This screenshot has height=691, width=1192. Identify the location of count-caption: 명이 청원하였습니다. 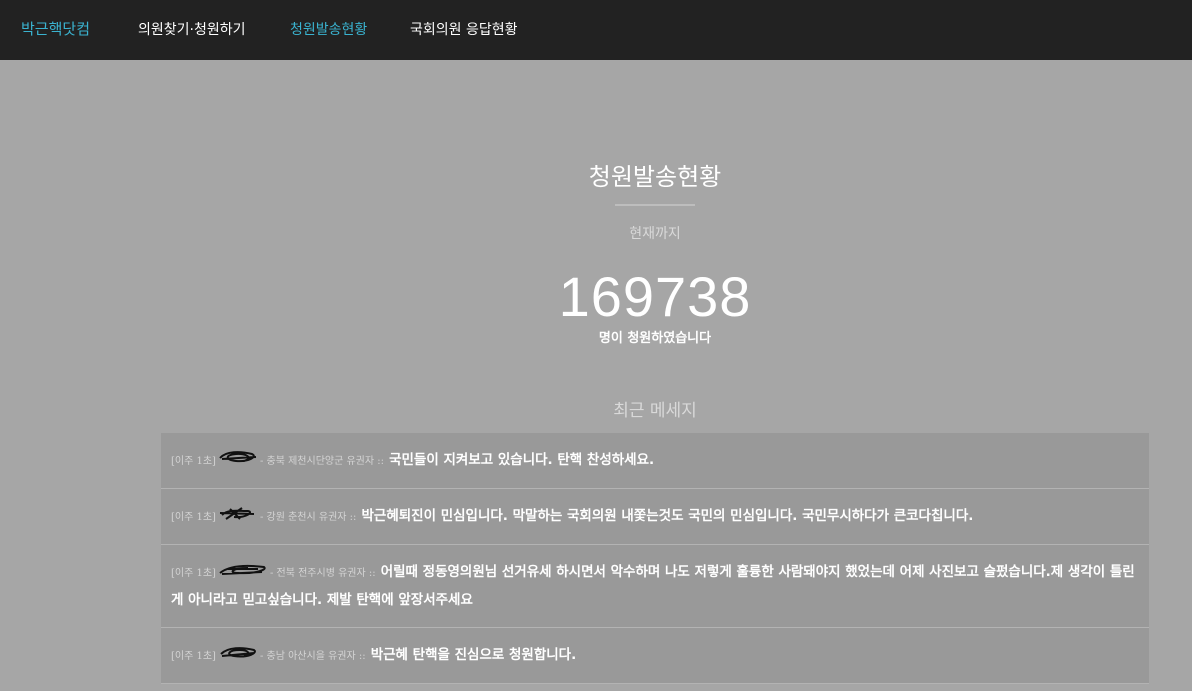
(655, 338).